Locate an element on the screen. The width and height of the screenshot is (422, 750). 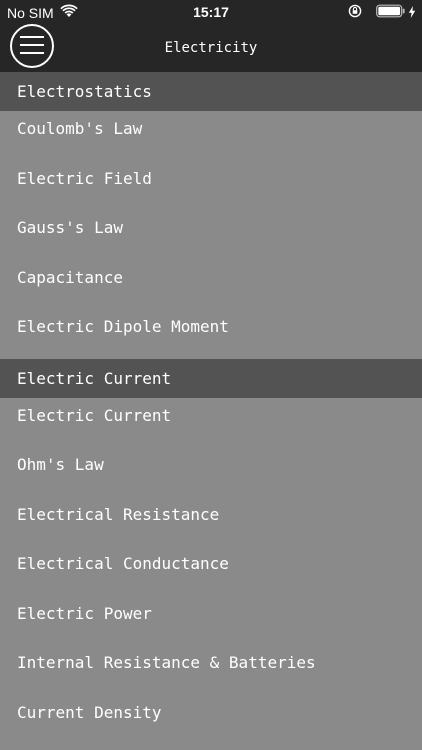
menu-line is located at coordinates (32, 37).